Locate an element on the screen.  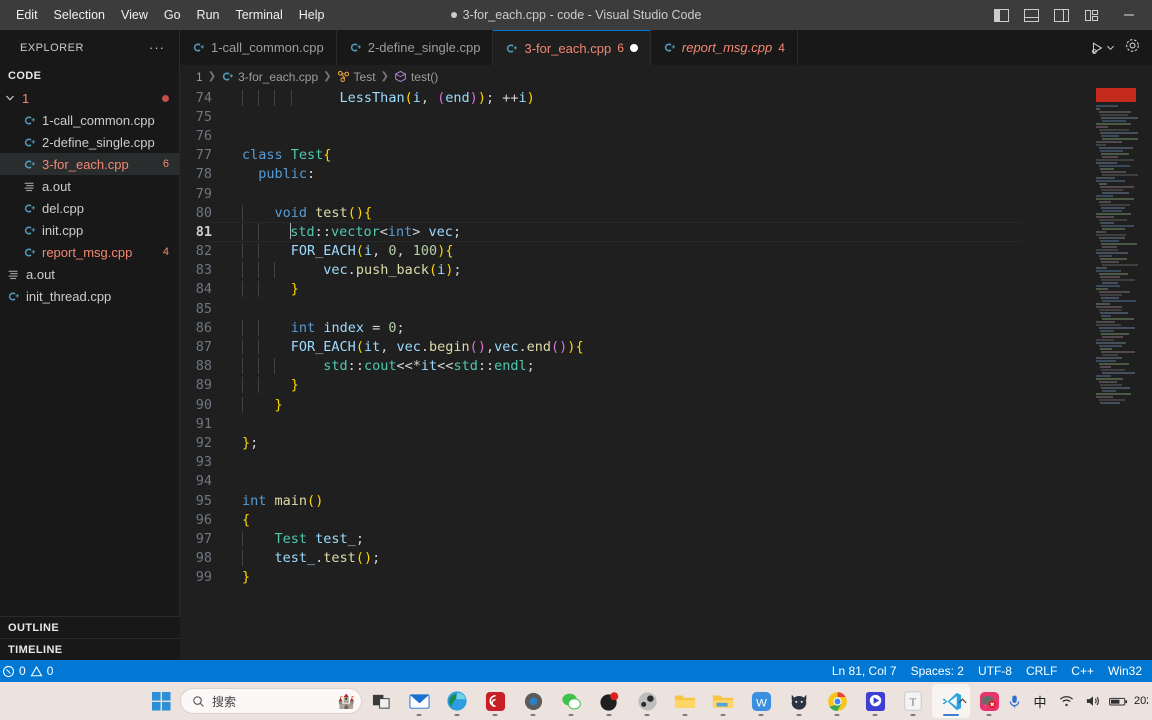
code-line: 88 std::cout<<*it<<std::endl; is located at coordinates (666, 366).